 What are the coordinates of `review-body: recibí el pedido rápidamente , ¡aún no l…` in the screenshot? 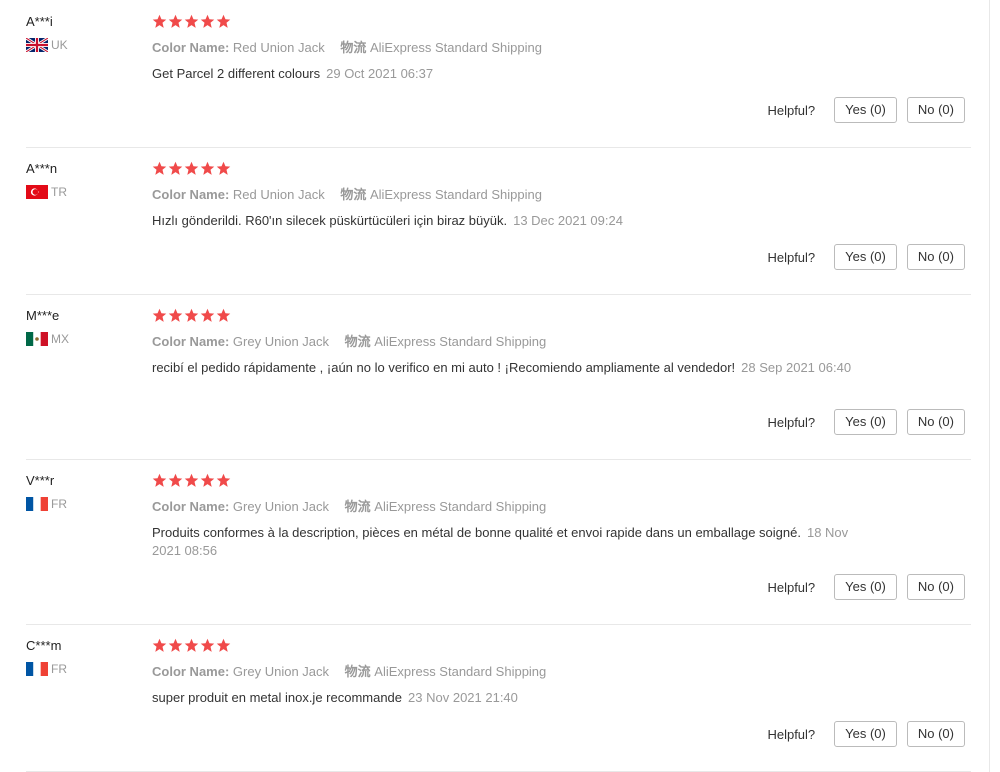 It's located at (444, 367).